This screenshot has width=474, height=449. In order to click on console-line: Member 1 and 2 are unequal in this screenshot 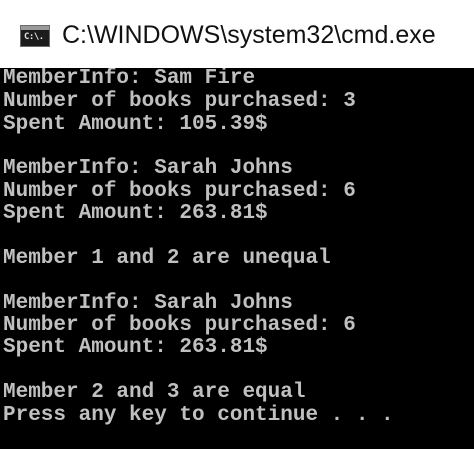, I will do `click(167, 258)`.